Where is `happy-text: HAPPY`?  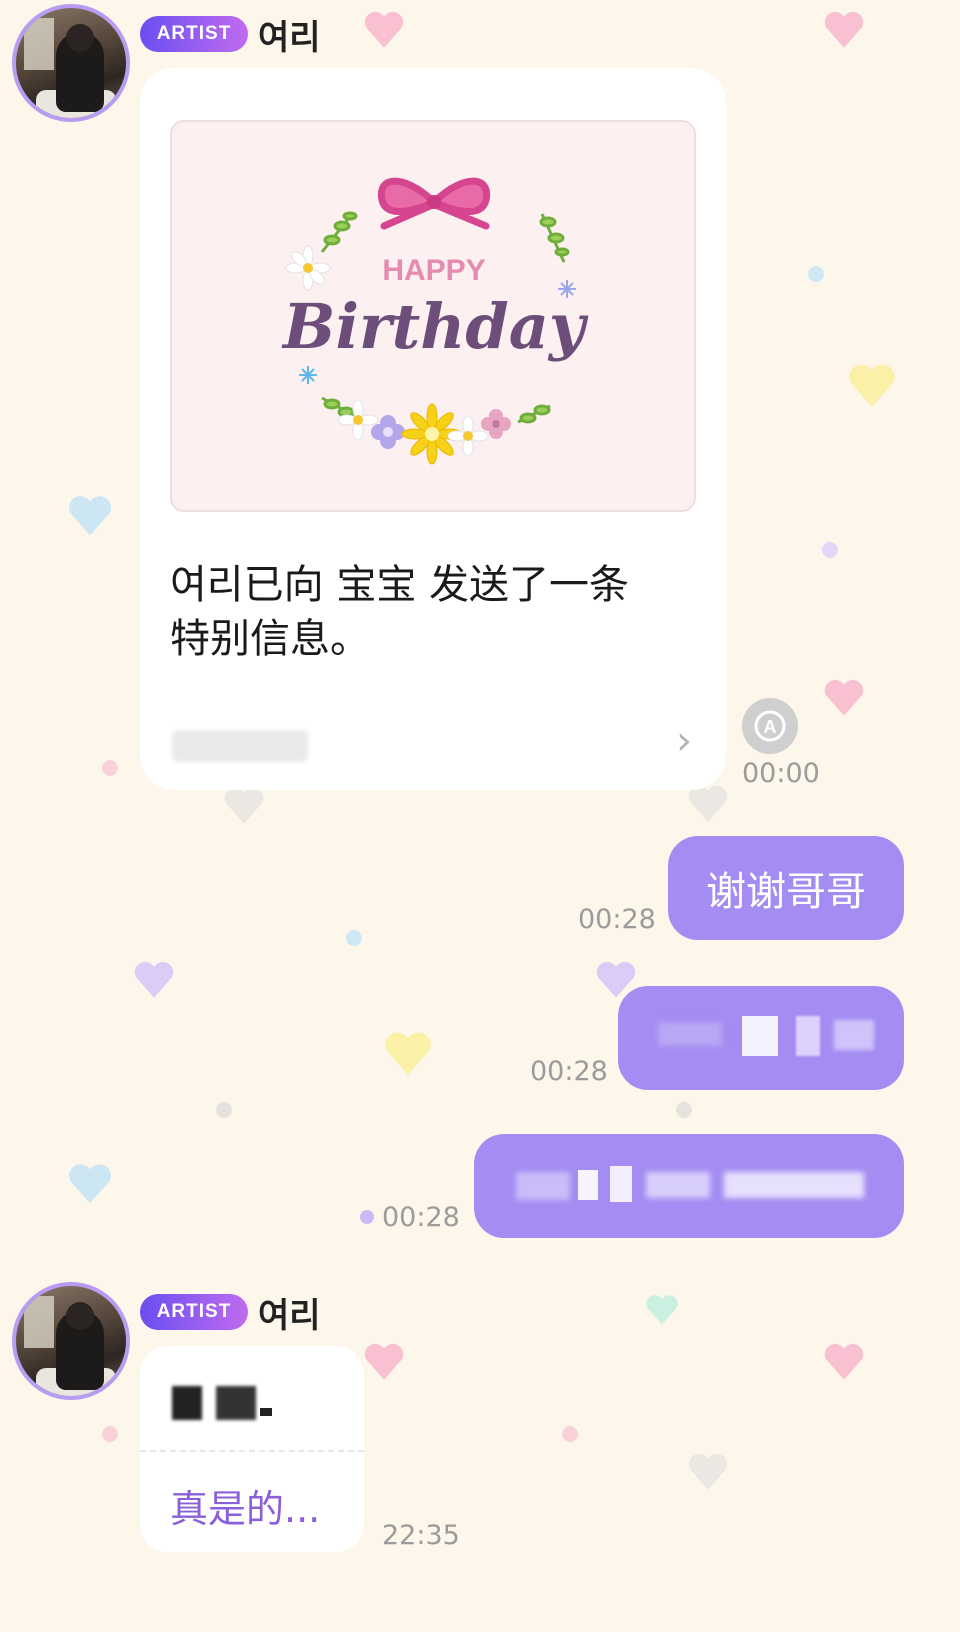 happy-text: HAPPY is located at coordinates (433, 270).